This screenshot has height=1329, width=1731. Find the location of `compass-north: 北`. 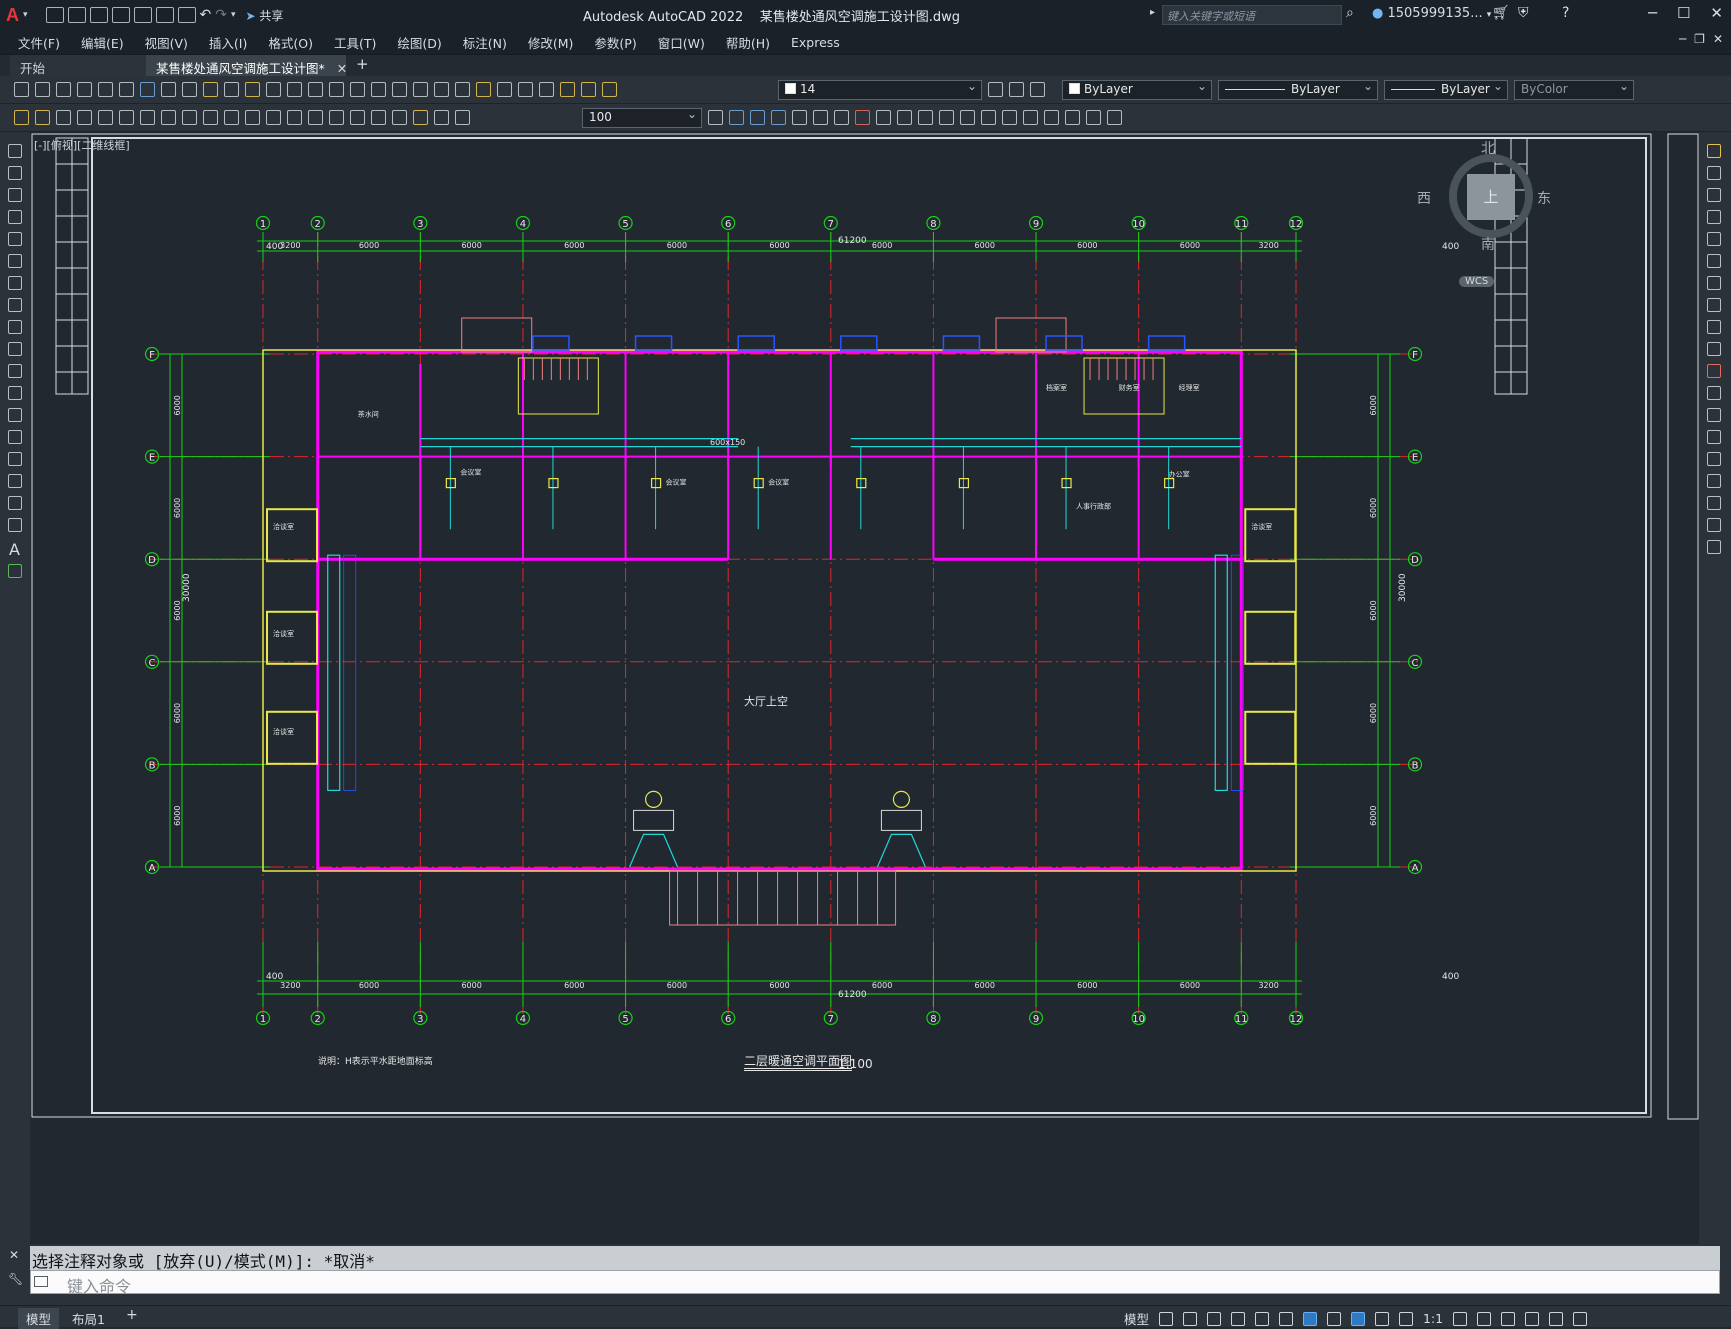

compass-north: 北 is located at coordinates (1488, 148).